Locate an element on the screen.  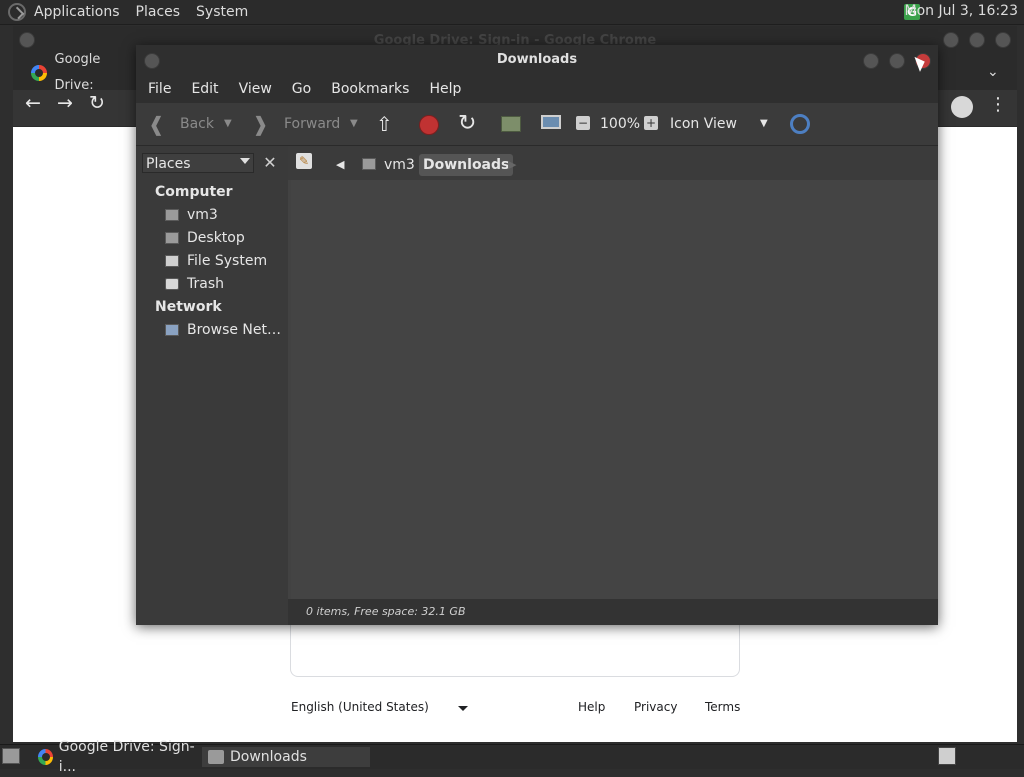
view-menu: View is located at coordinates (255, 89).